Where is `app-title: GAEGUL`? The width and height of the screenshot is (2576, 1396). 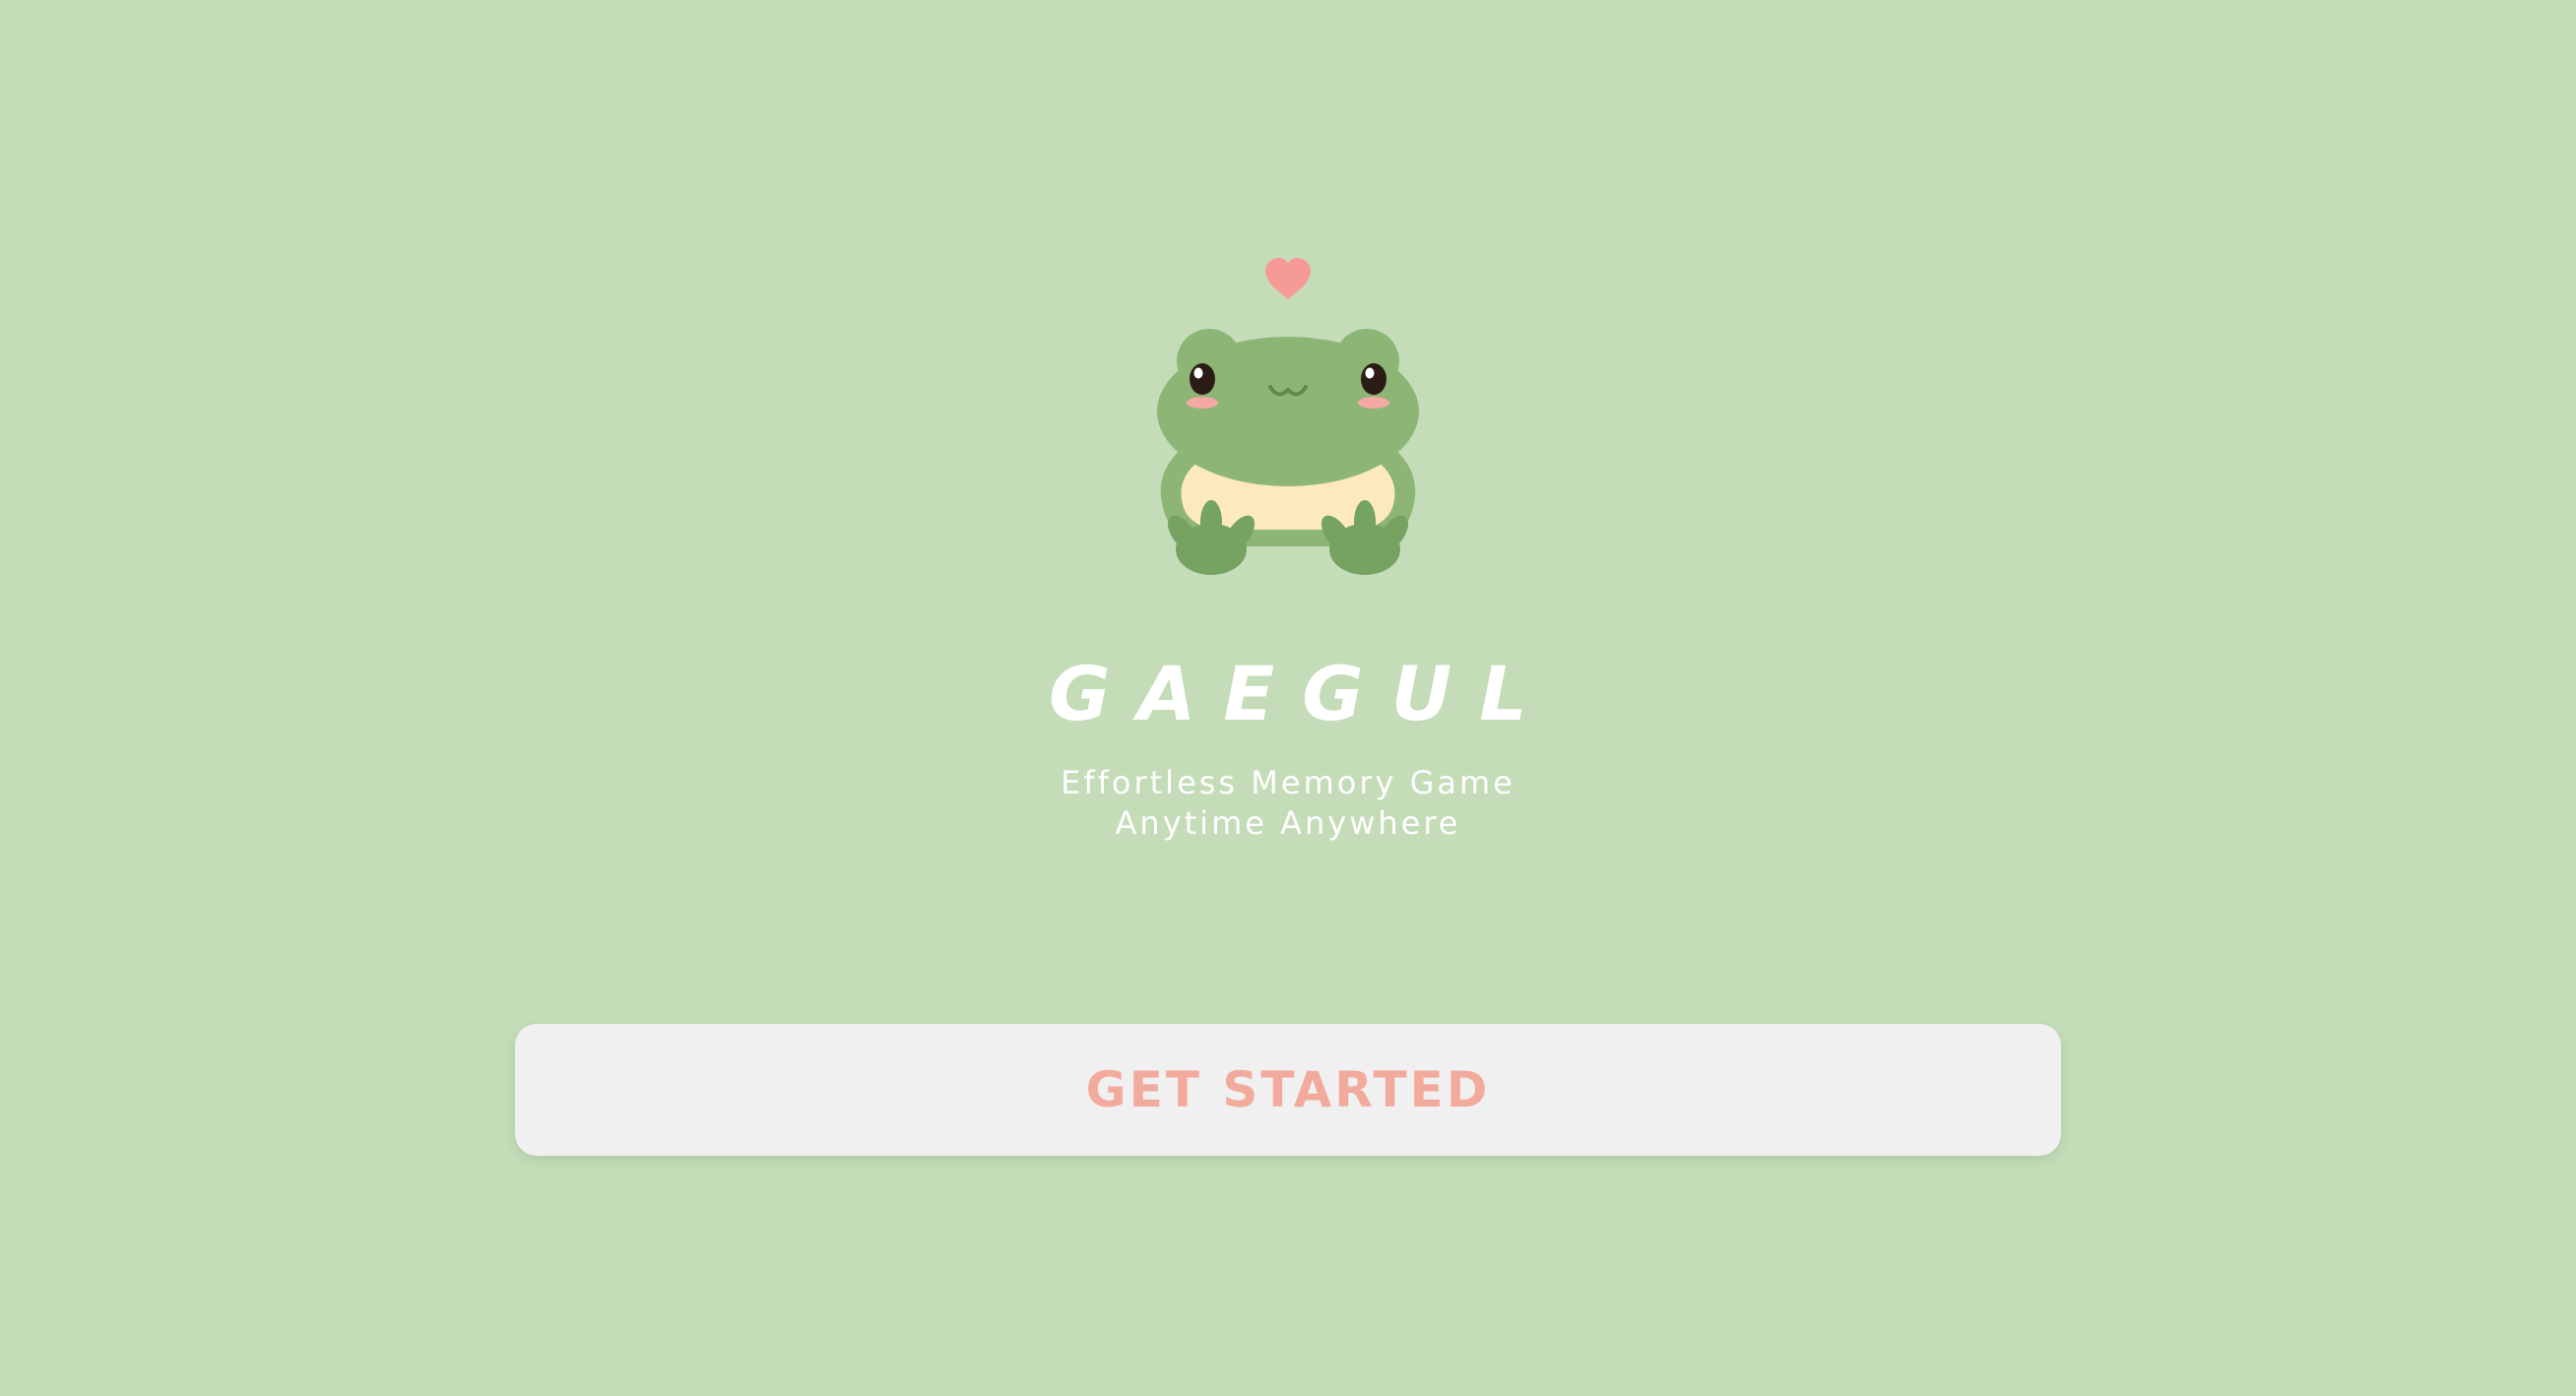
app-title: GAEGUL is located at coordinates (1302, 694).